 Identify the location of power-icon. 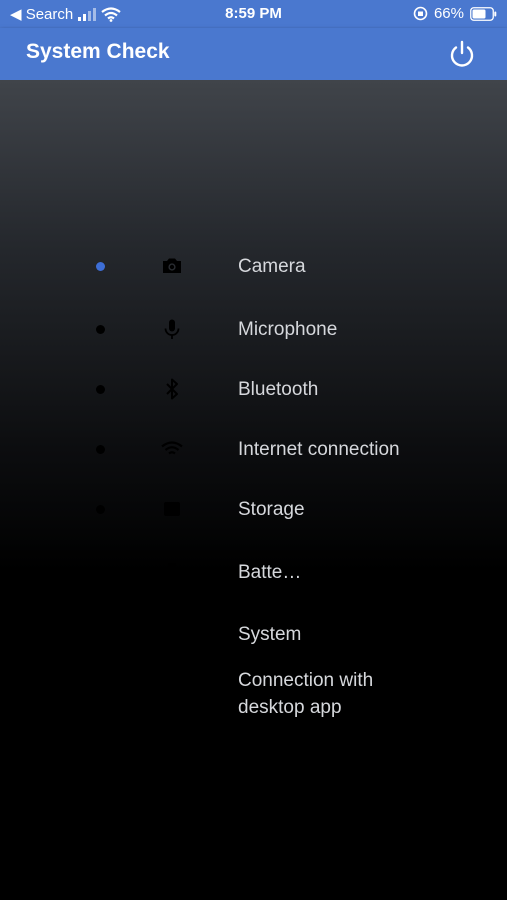
(462, 54).